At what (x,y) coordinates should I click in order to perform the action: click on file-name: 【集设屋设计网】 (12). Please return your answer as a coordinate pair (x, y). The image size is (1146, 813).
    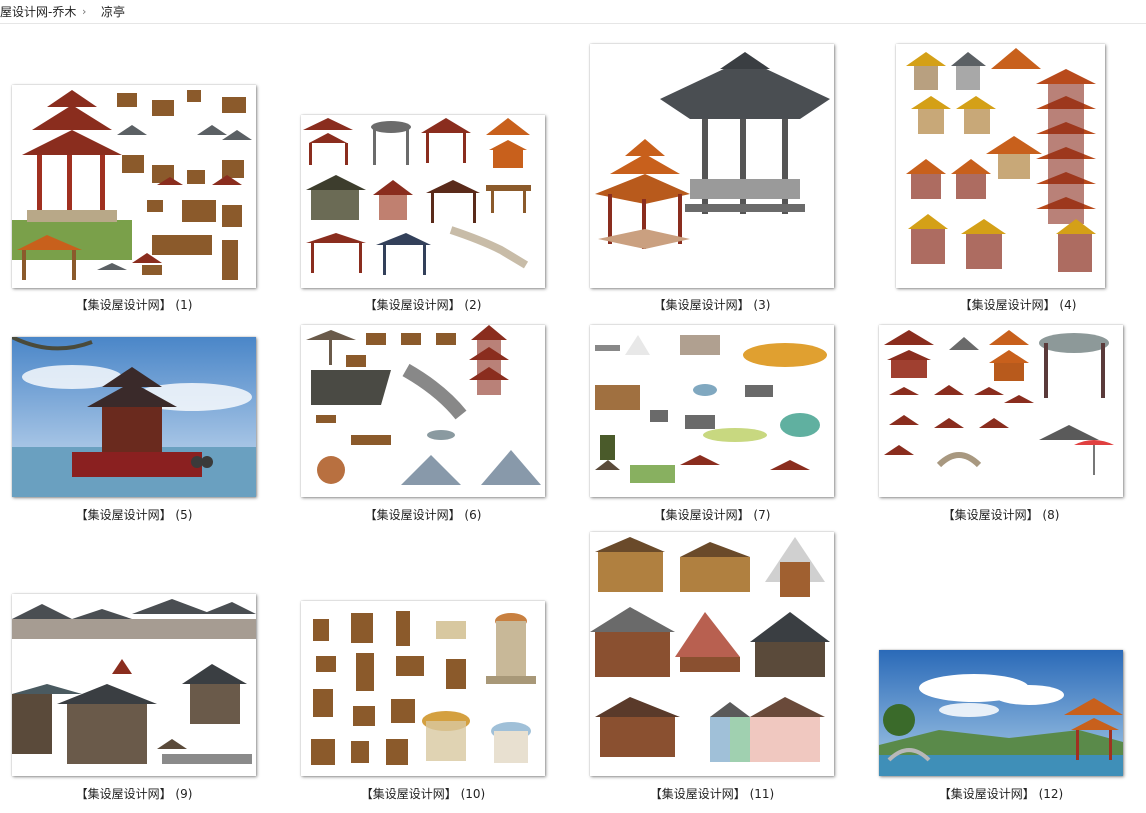
    Looking at the image, I should click on (1001, 794).